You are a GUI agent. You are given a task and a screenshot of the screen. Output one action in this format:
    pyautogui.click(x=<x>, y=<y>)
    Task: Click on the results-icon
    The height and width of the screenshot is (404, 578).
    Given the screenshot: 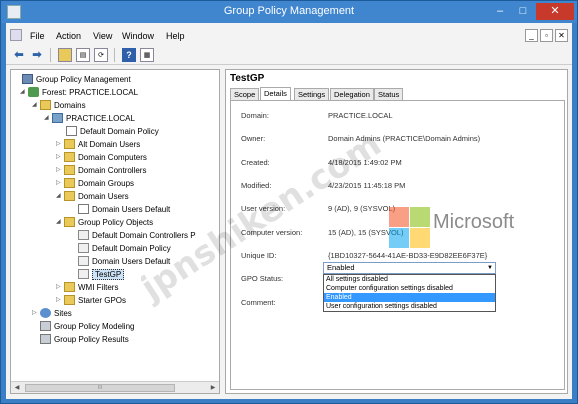 What is the action you would take?
    pyautogui.click(x=45, y=339)
    